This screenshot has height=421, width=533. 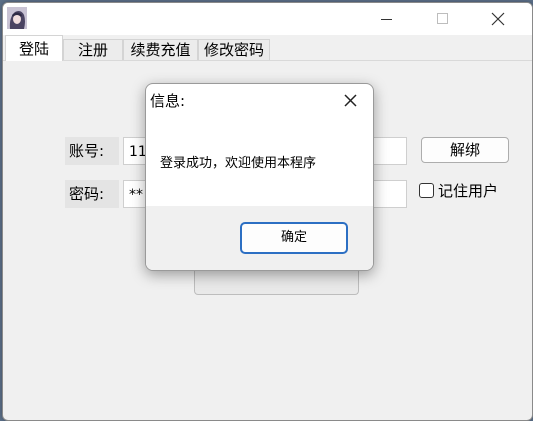 I want to click on dialog-footer: 确定, so click(x=259, y=238).